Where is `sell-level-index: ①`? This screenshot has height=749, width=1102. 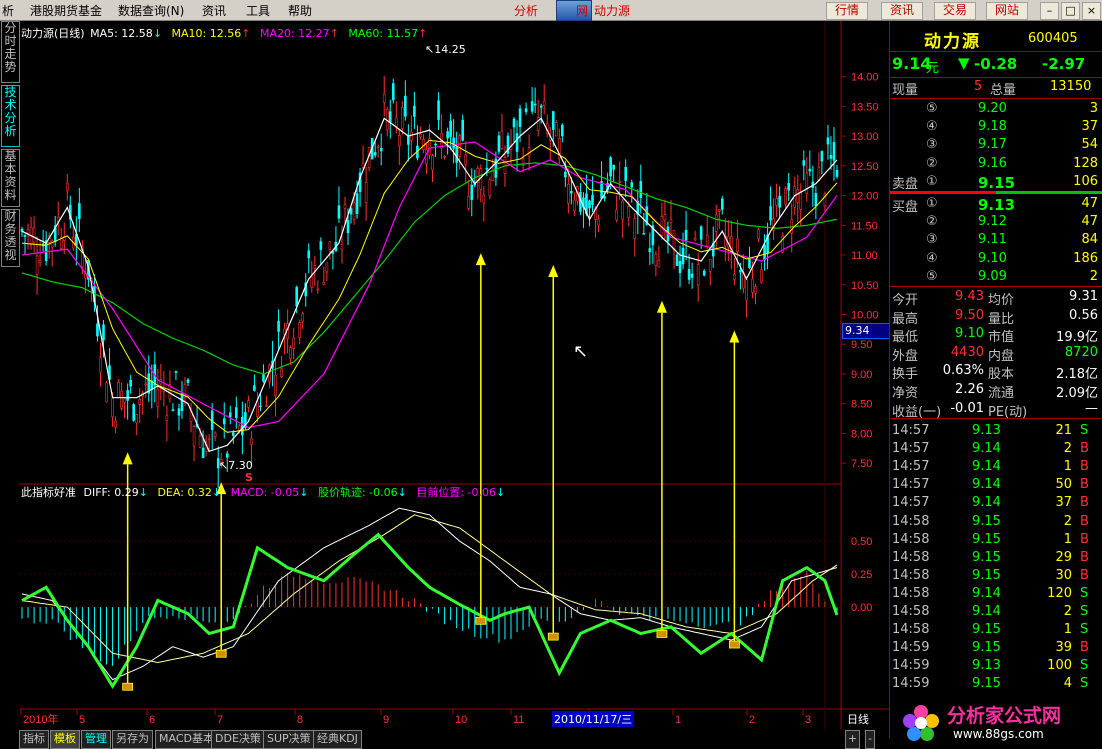 sell-level-index: ① is located at coordinates (932, 181).